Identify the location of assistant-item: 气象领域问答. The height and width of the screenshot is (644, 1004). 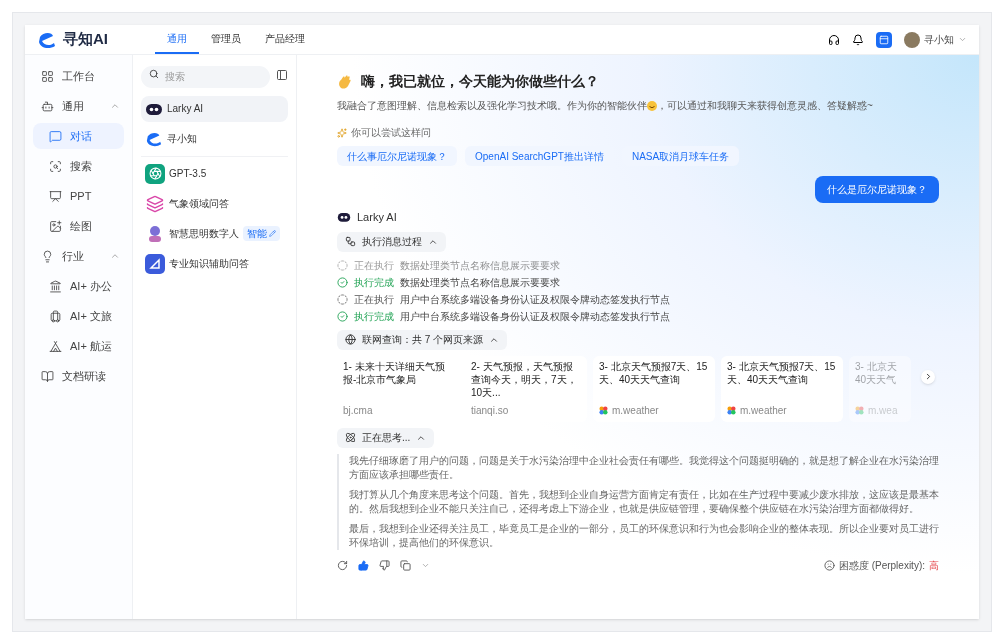
(214, 203).